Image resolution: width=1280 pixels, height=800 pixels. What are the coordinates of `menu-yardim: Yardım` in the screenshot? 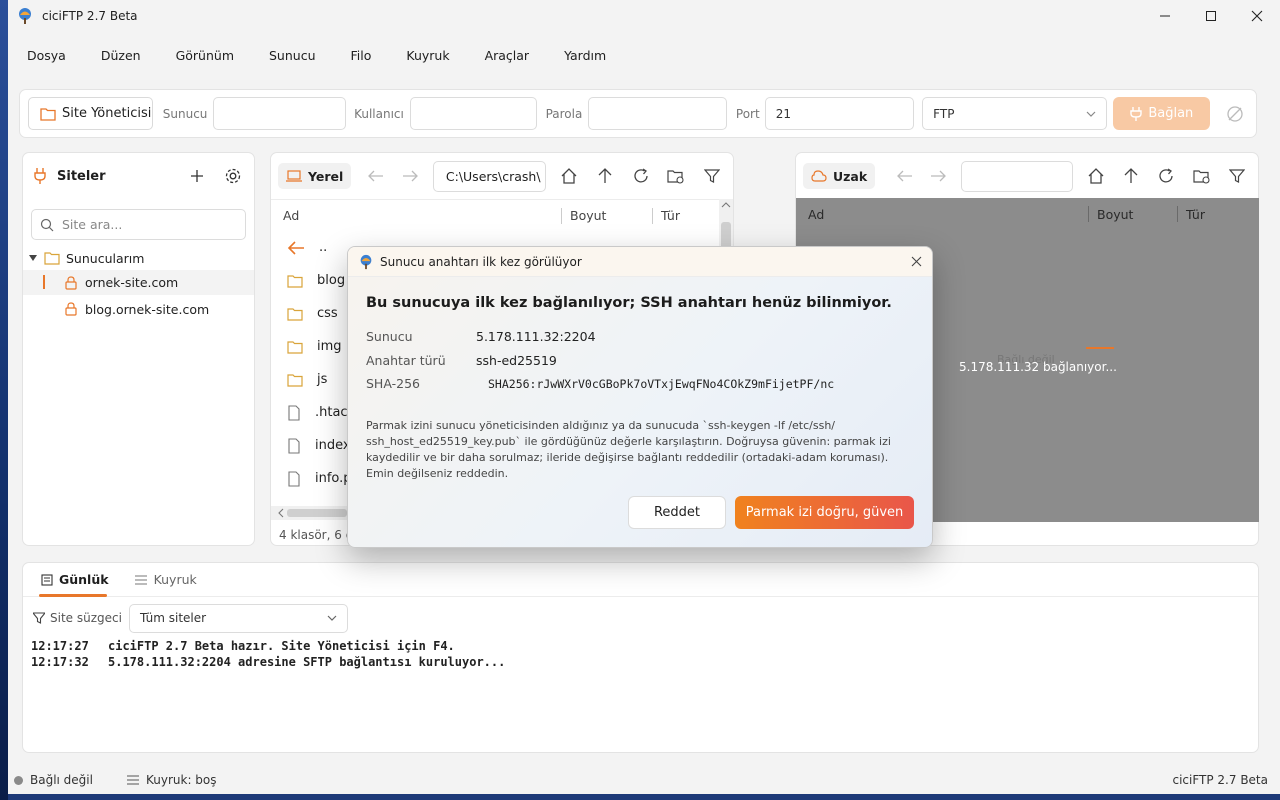 It's located at (585, 56).